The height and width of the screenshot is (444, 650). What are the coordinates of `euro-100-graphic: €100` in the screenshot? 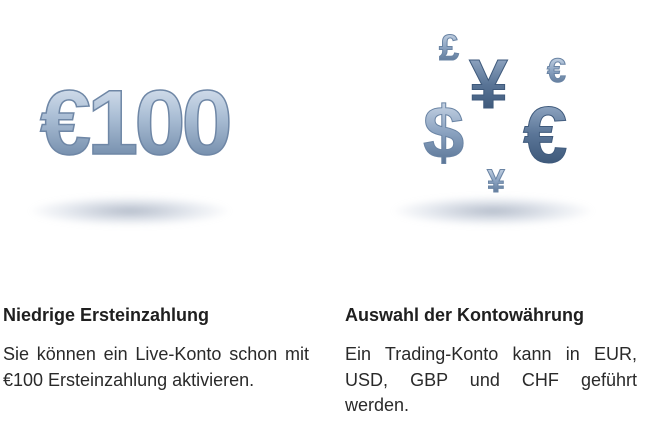 It's located at (136, 123).